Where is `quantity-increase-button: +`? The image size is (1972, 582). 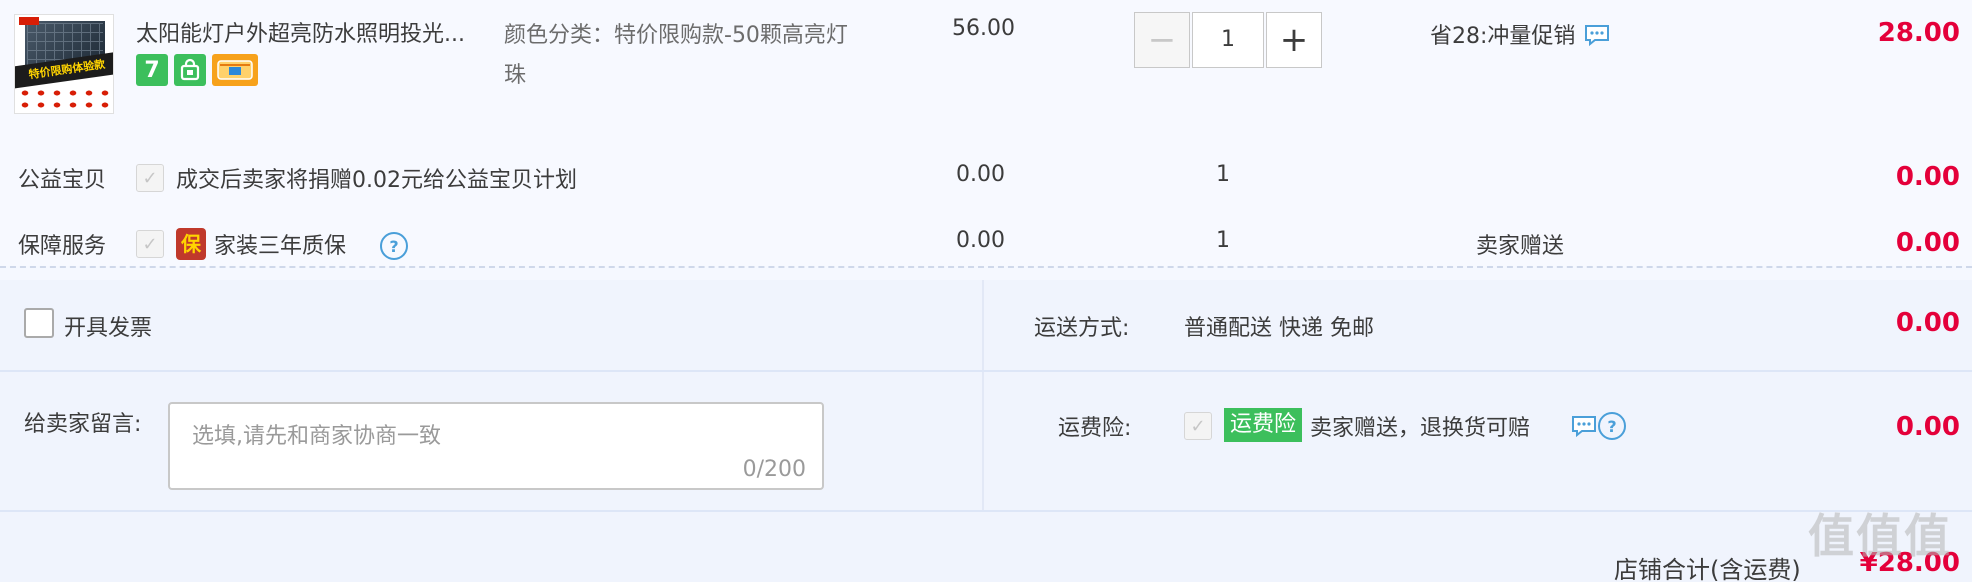 quantity-increase-button: + is located at coordinates (1294, 40).